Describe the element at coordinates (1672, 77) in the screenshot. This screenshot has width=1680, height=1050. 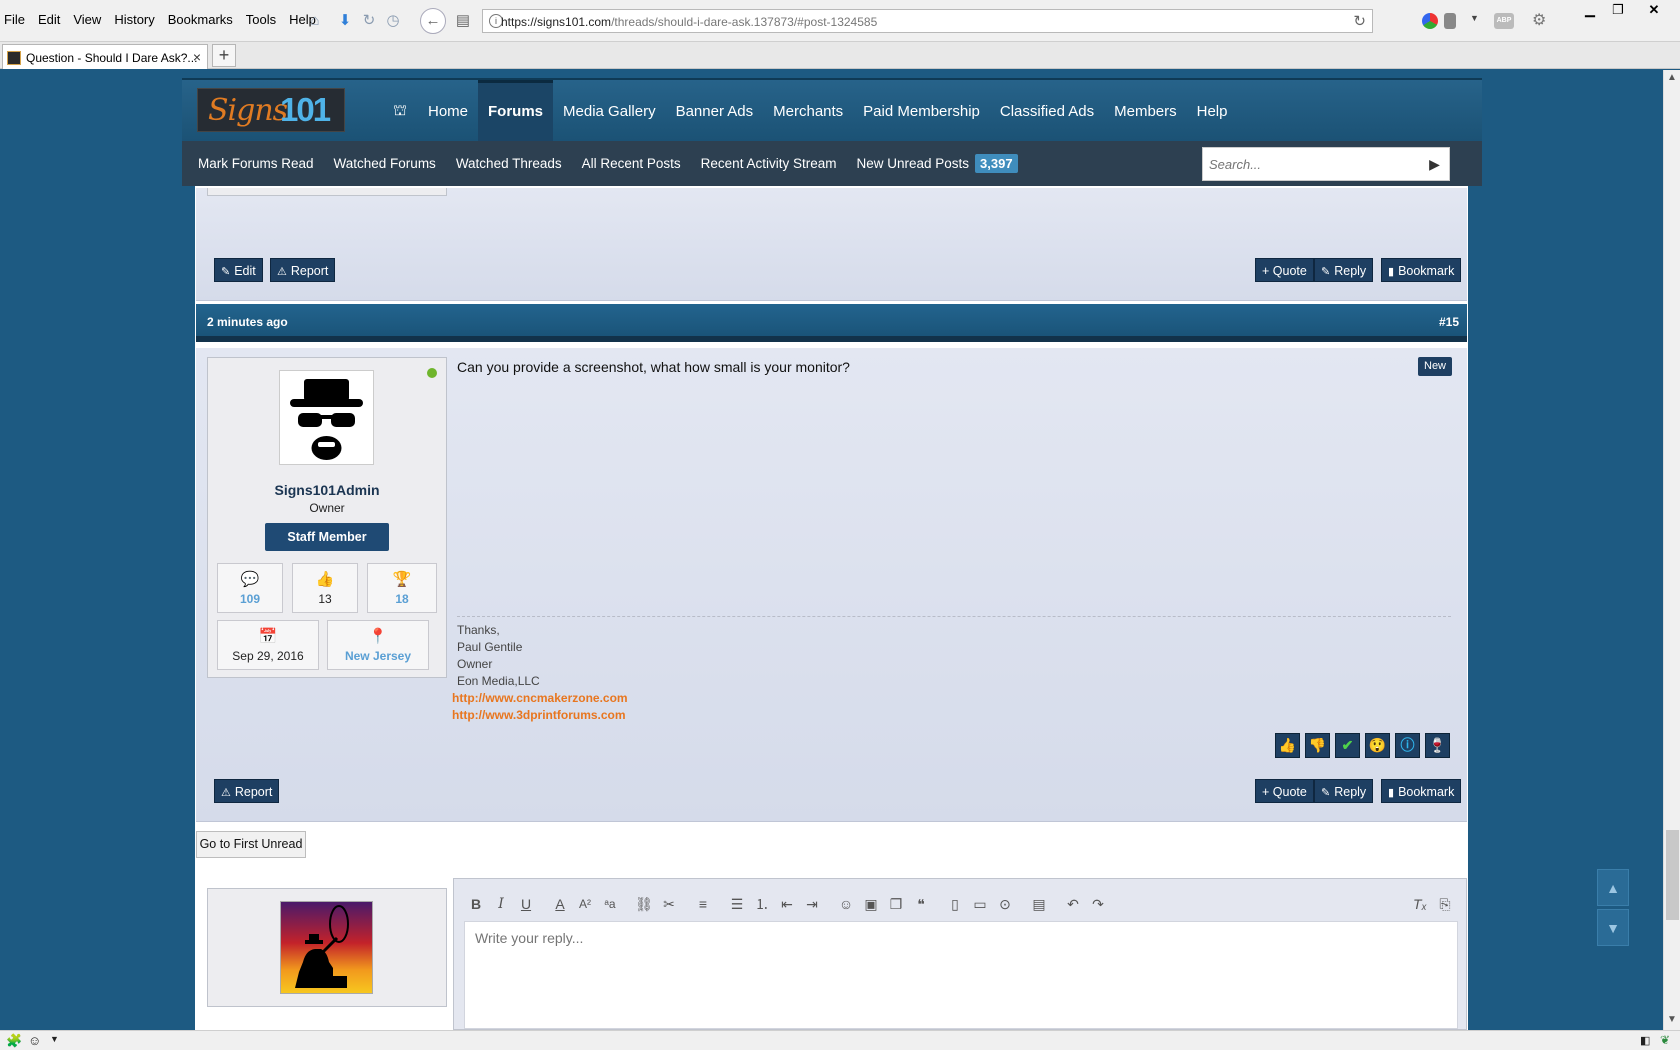
I see `scroll-up-arrow-icon: ▲` at that location.